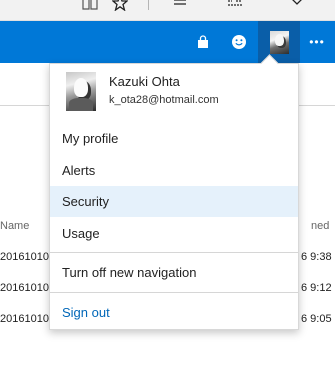 Image resolution: width=335 pixels, height=377 pixels. I want to click on menu-item-security: Security, so click(174, 201).